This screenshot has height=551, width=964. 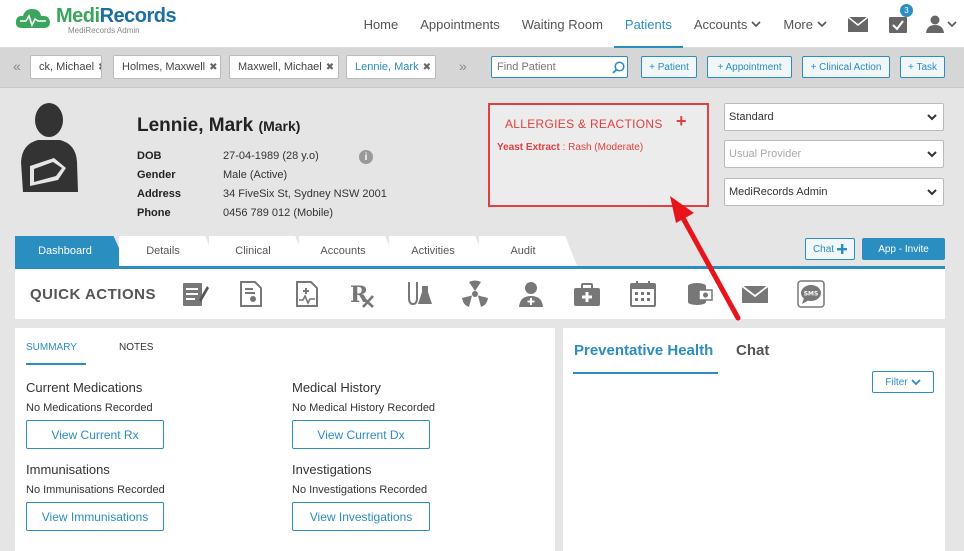 What do you see at coordinates (154, 213) in the screenshot?
I see `phone-label: Phone` at bounding box center [154, 213].